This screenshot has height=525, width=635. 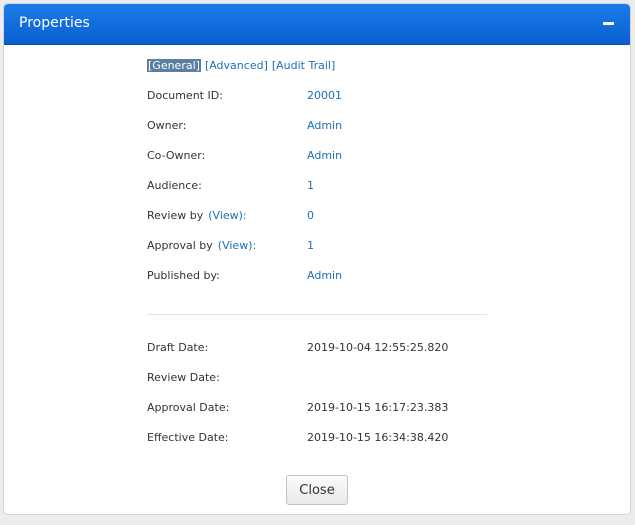 What do you see at coordinates (303, 65) in the screenshot?
I see `tab-audit-trail: [Audit Trail]` at bounding box center [303, 65].